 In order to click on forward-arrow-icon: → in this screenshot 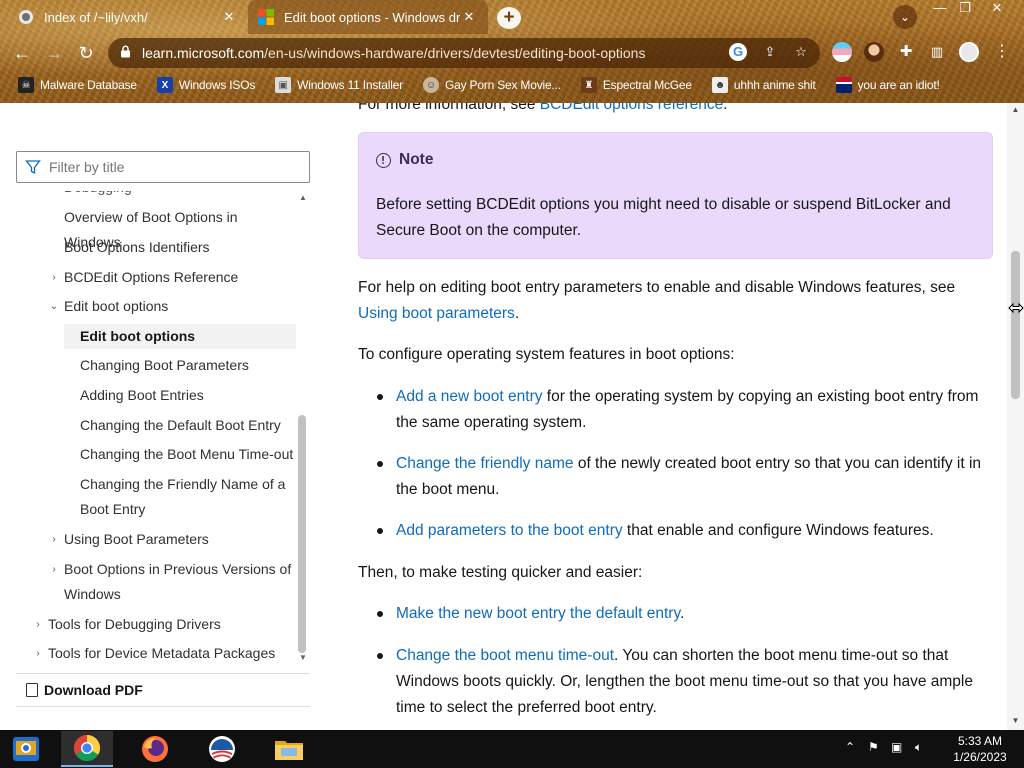, I will do `click(54, 53)`.